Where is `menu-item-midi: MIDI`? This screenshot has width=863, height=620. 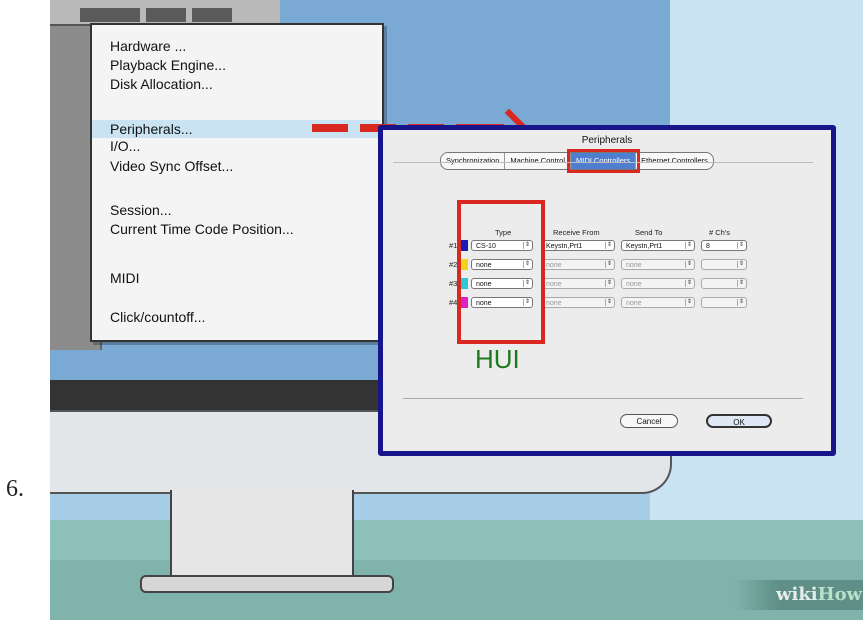 menu-item-midi: MIDI is located at coordinates (125, 278).